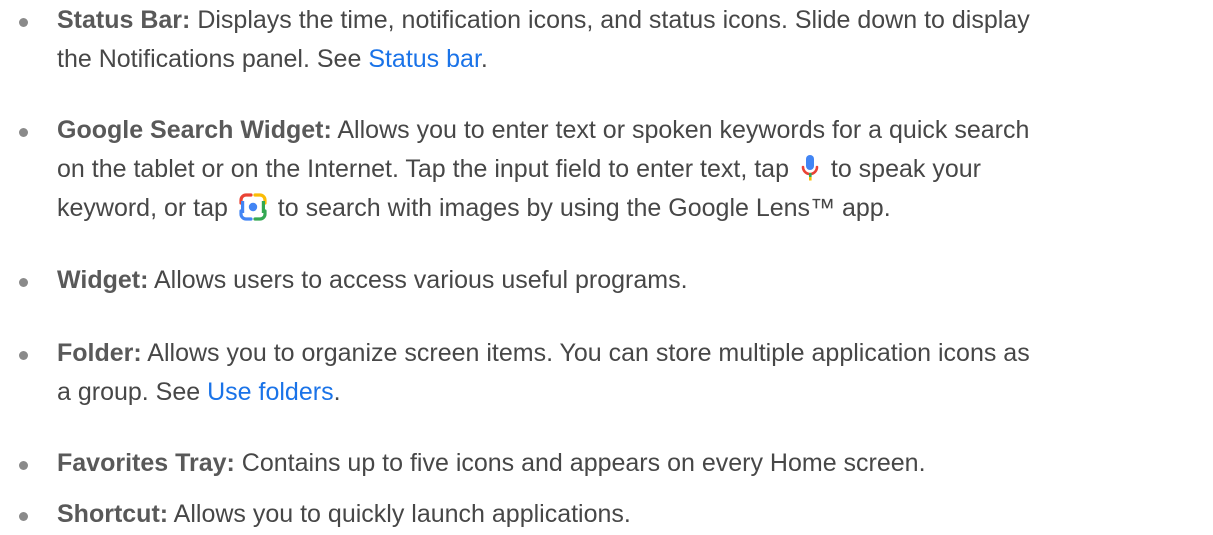 This screenshot has width=1213, height=535. I want to click on description-text: a group. See, so click(132, 392).